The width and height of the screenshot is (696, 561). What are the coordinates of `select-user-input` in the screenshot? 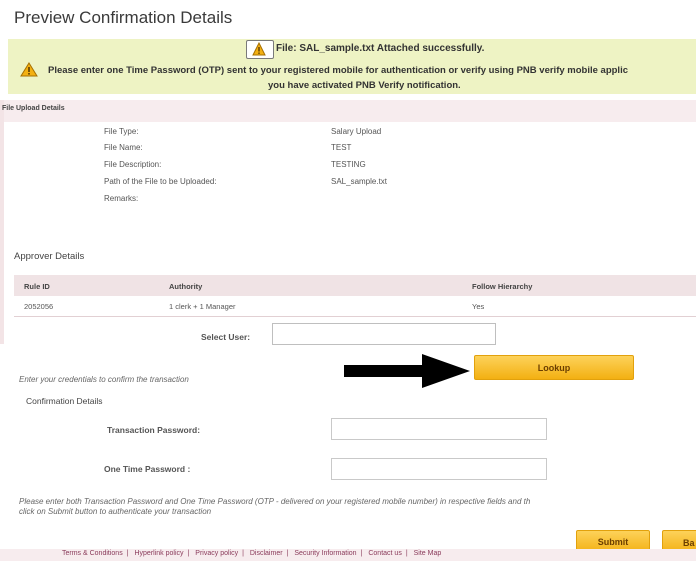 It's located at (384, 334).